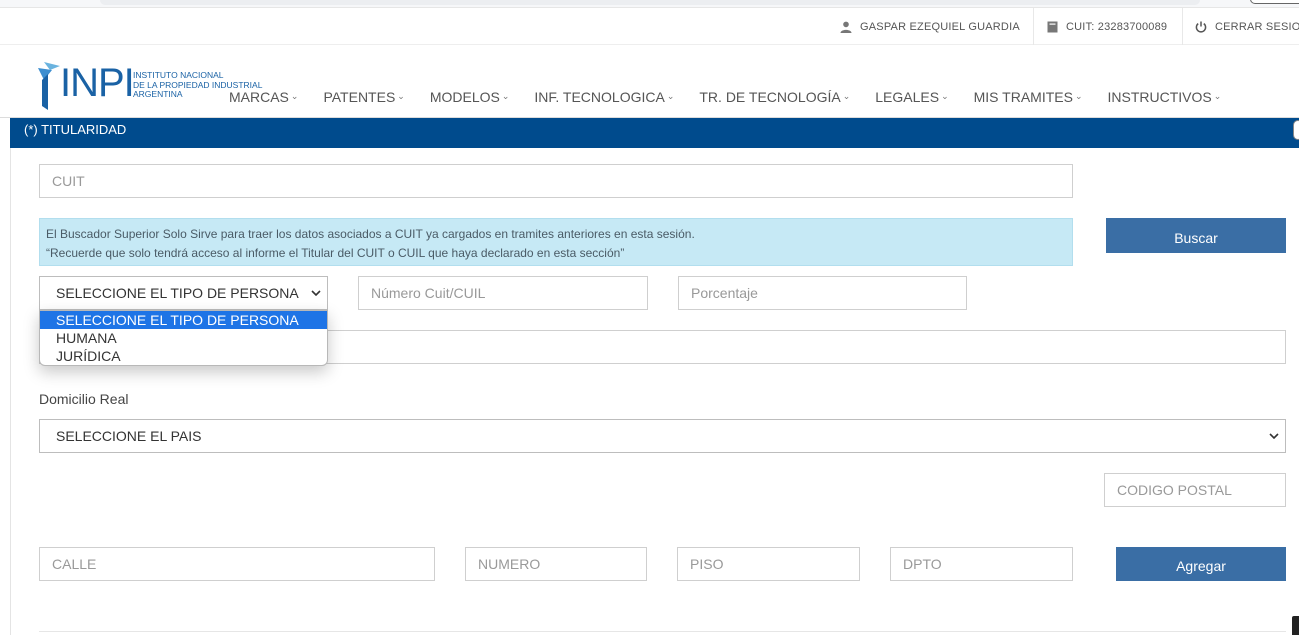  I want to click on browser-profile-button, so click(1274, 2).